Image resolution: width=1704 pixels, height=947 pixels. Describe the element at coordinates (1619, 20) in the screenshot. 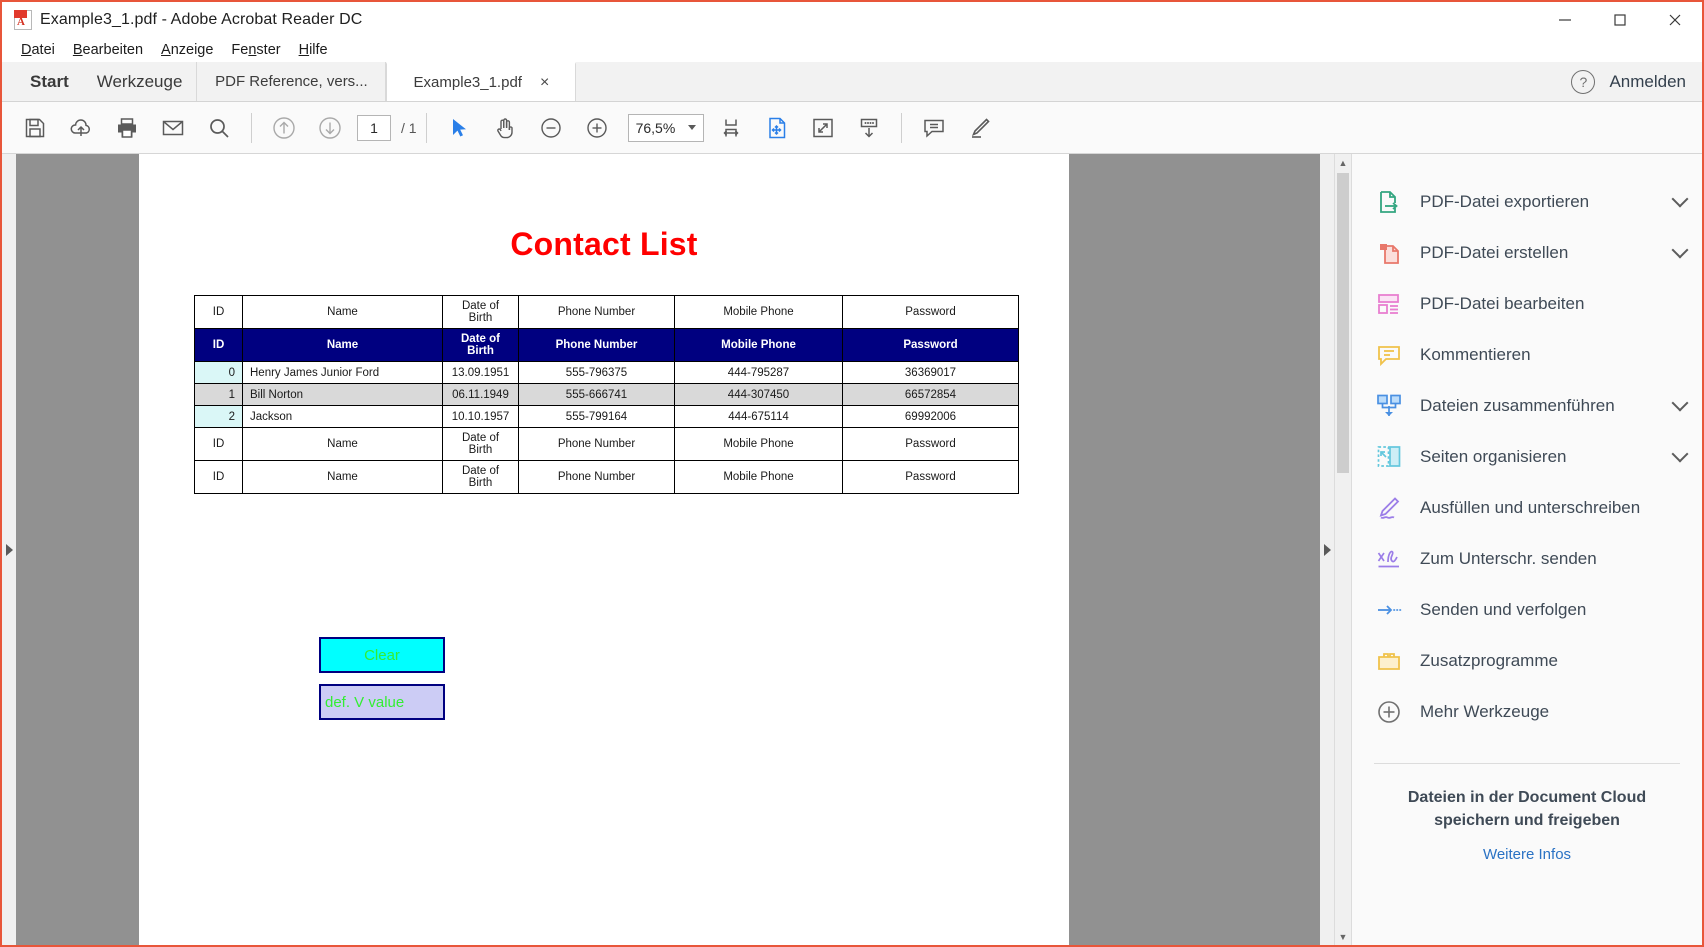

I see `maximize-button` at that location.